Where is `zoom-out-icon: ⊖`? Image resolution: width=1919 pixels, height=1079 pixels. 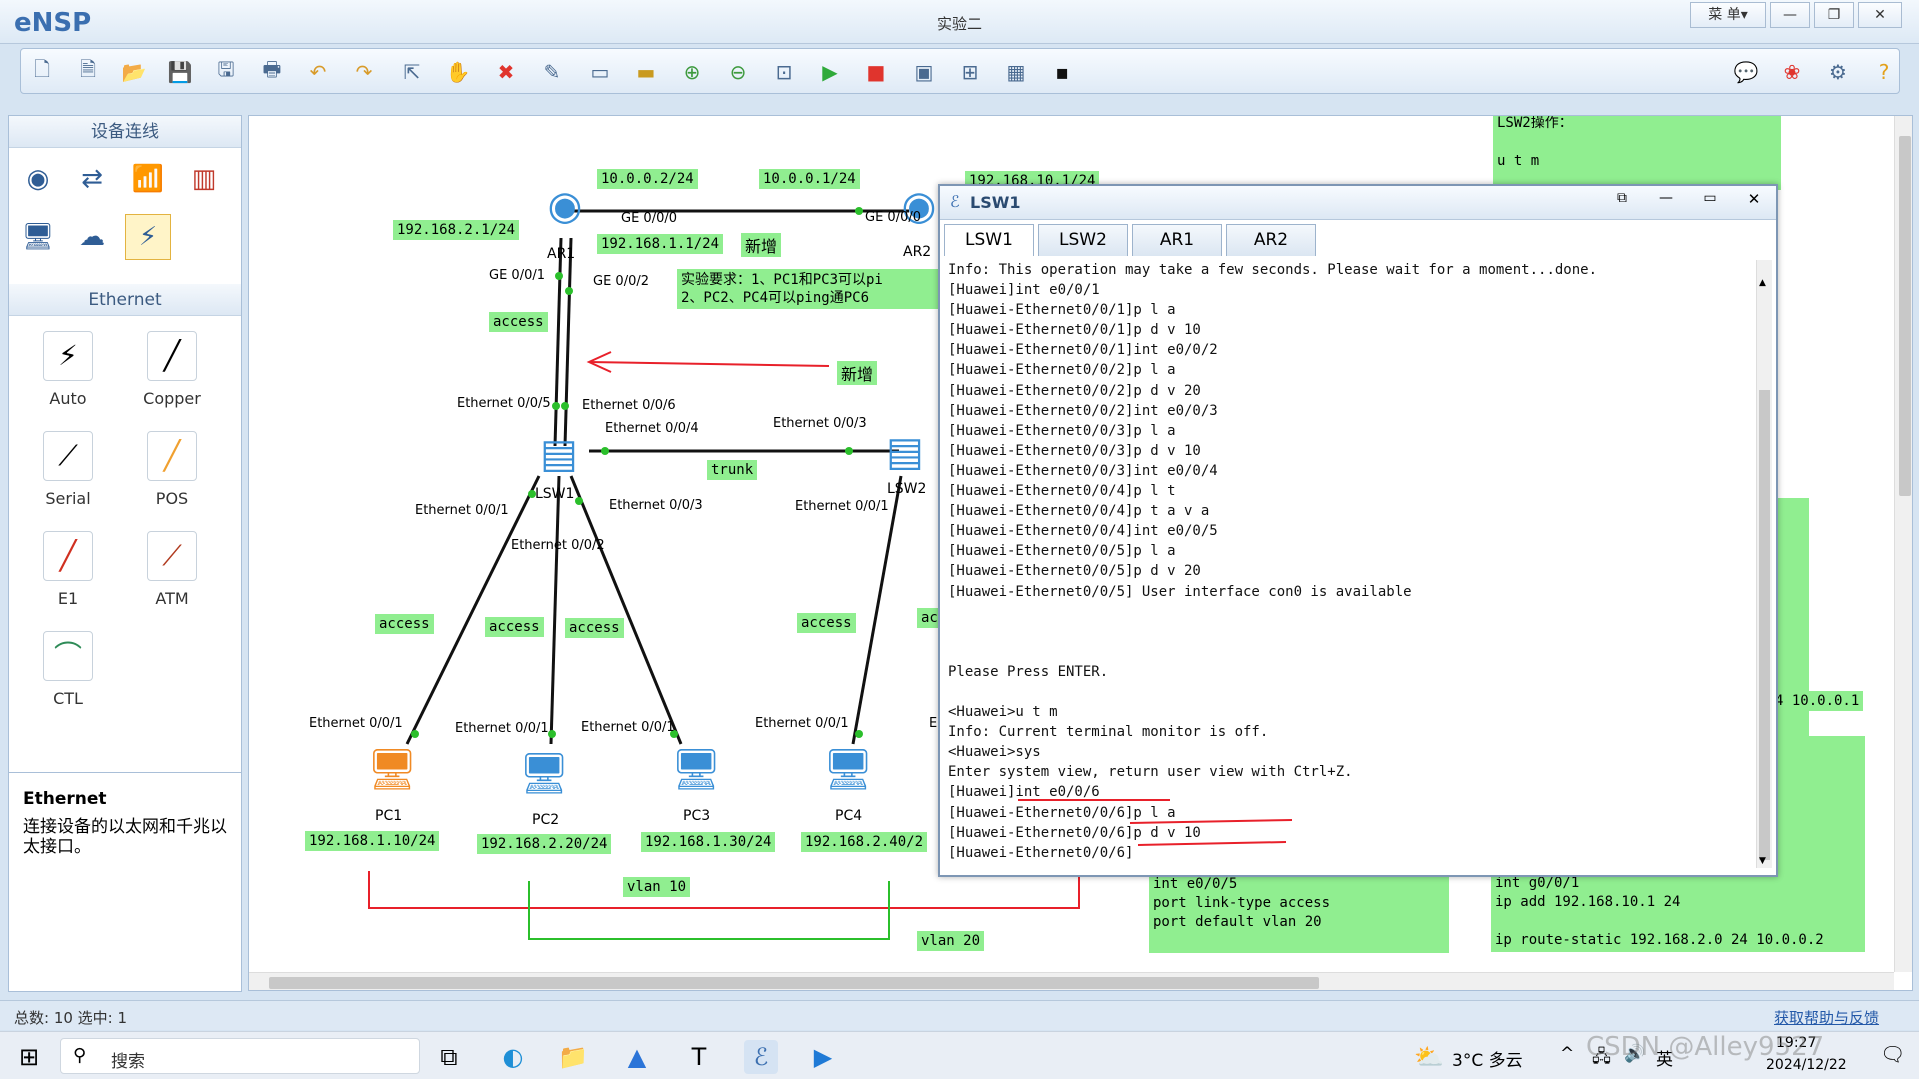 zoom-out-icon: ⊖ is located at coordinates (738, 72).